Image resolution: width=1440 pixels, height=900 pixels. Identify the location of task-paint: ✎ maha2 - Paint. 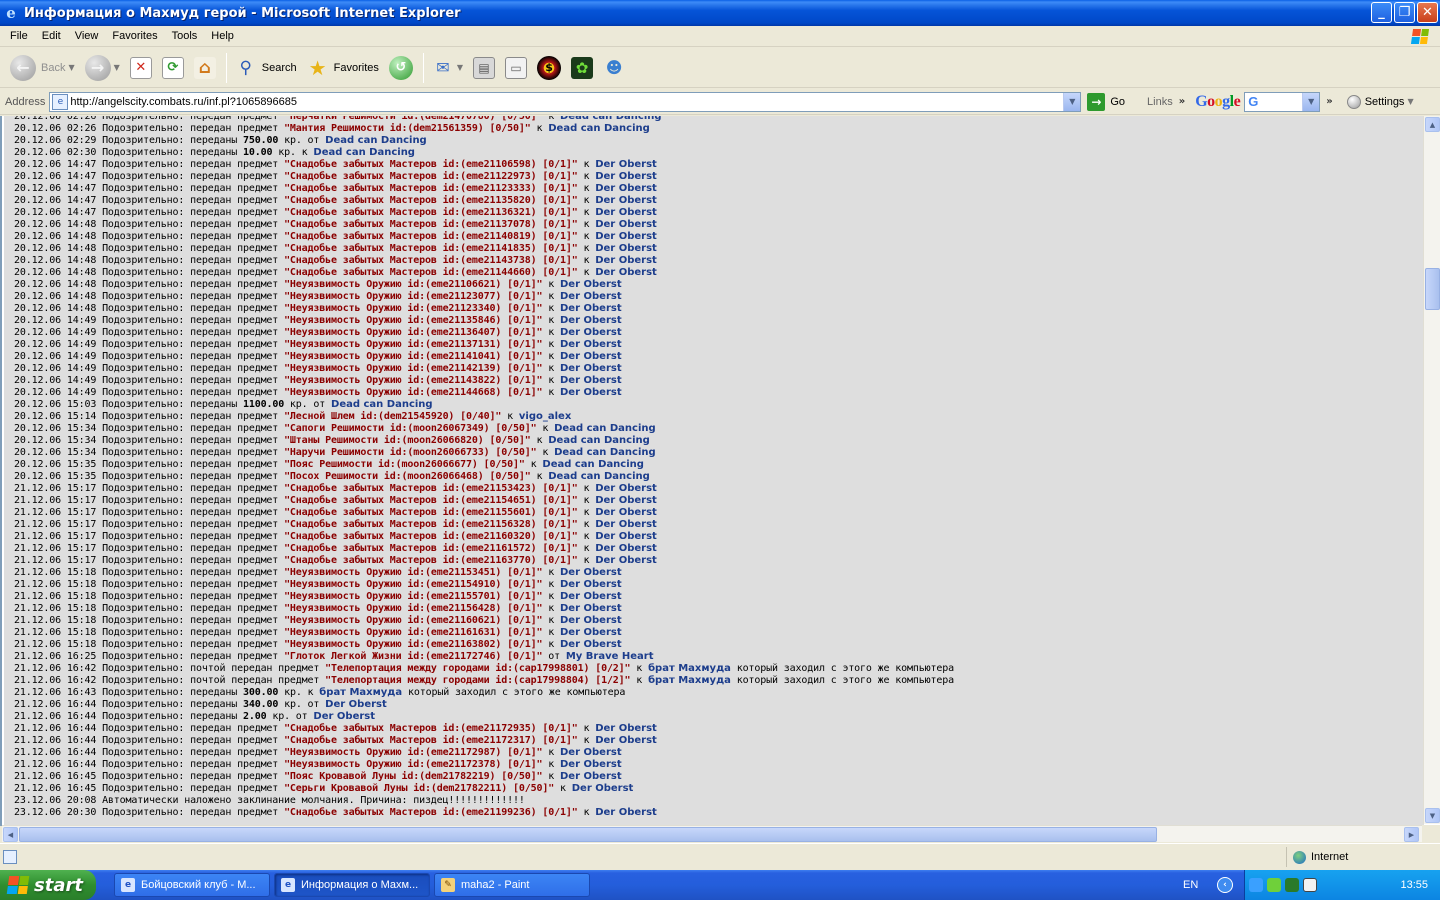
(512, 885).